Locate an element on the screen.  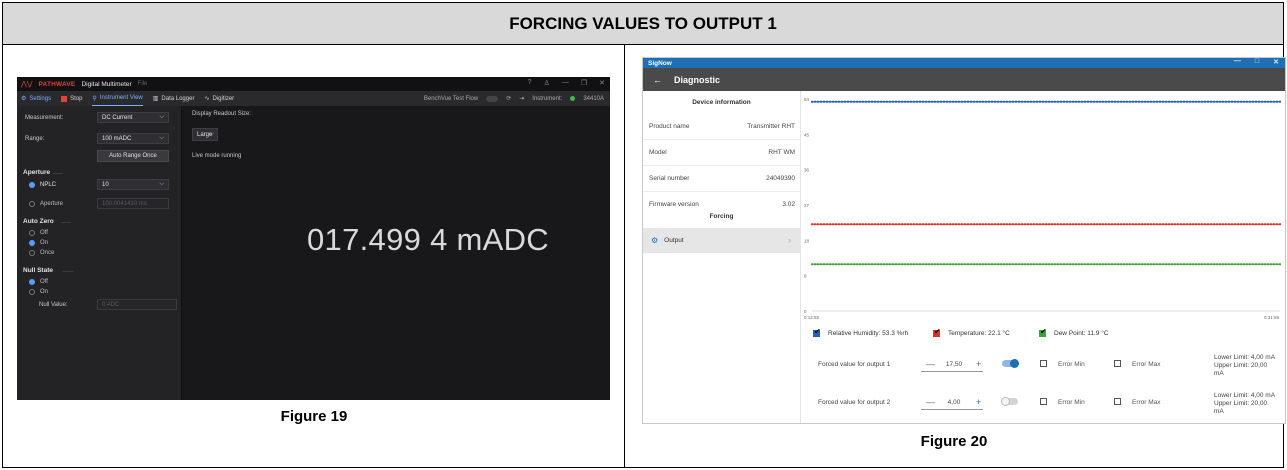
upper-limit: Upper Limit: 20,00 mA is located at coordinates (1241, 407).